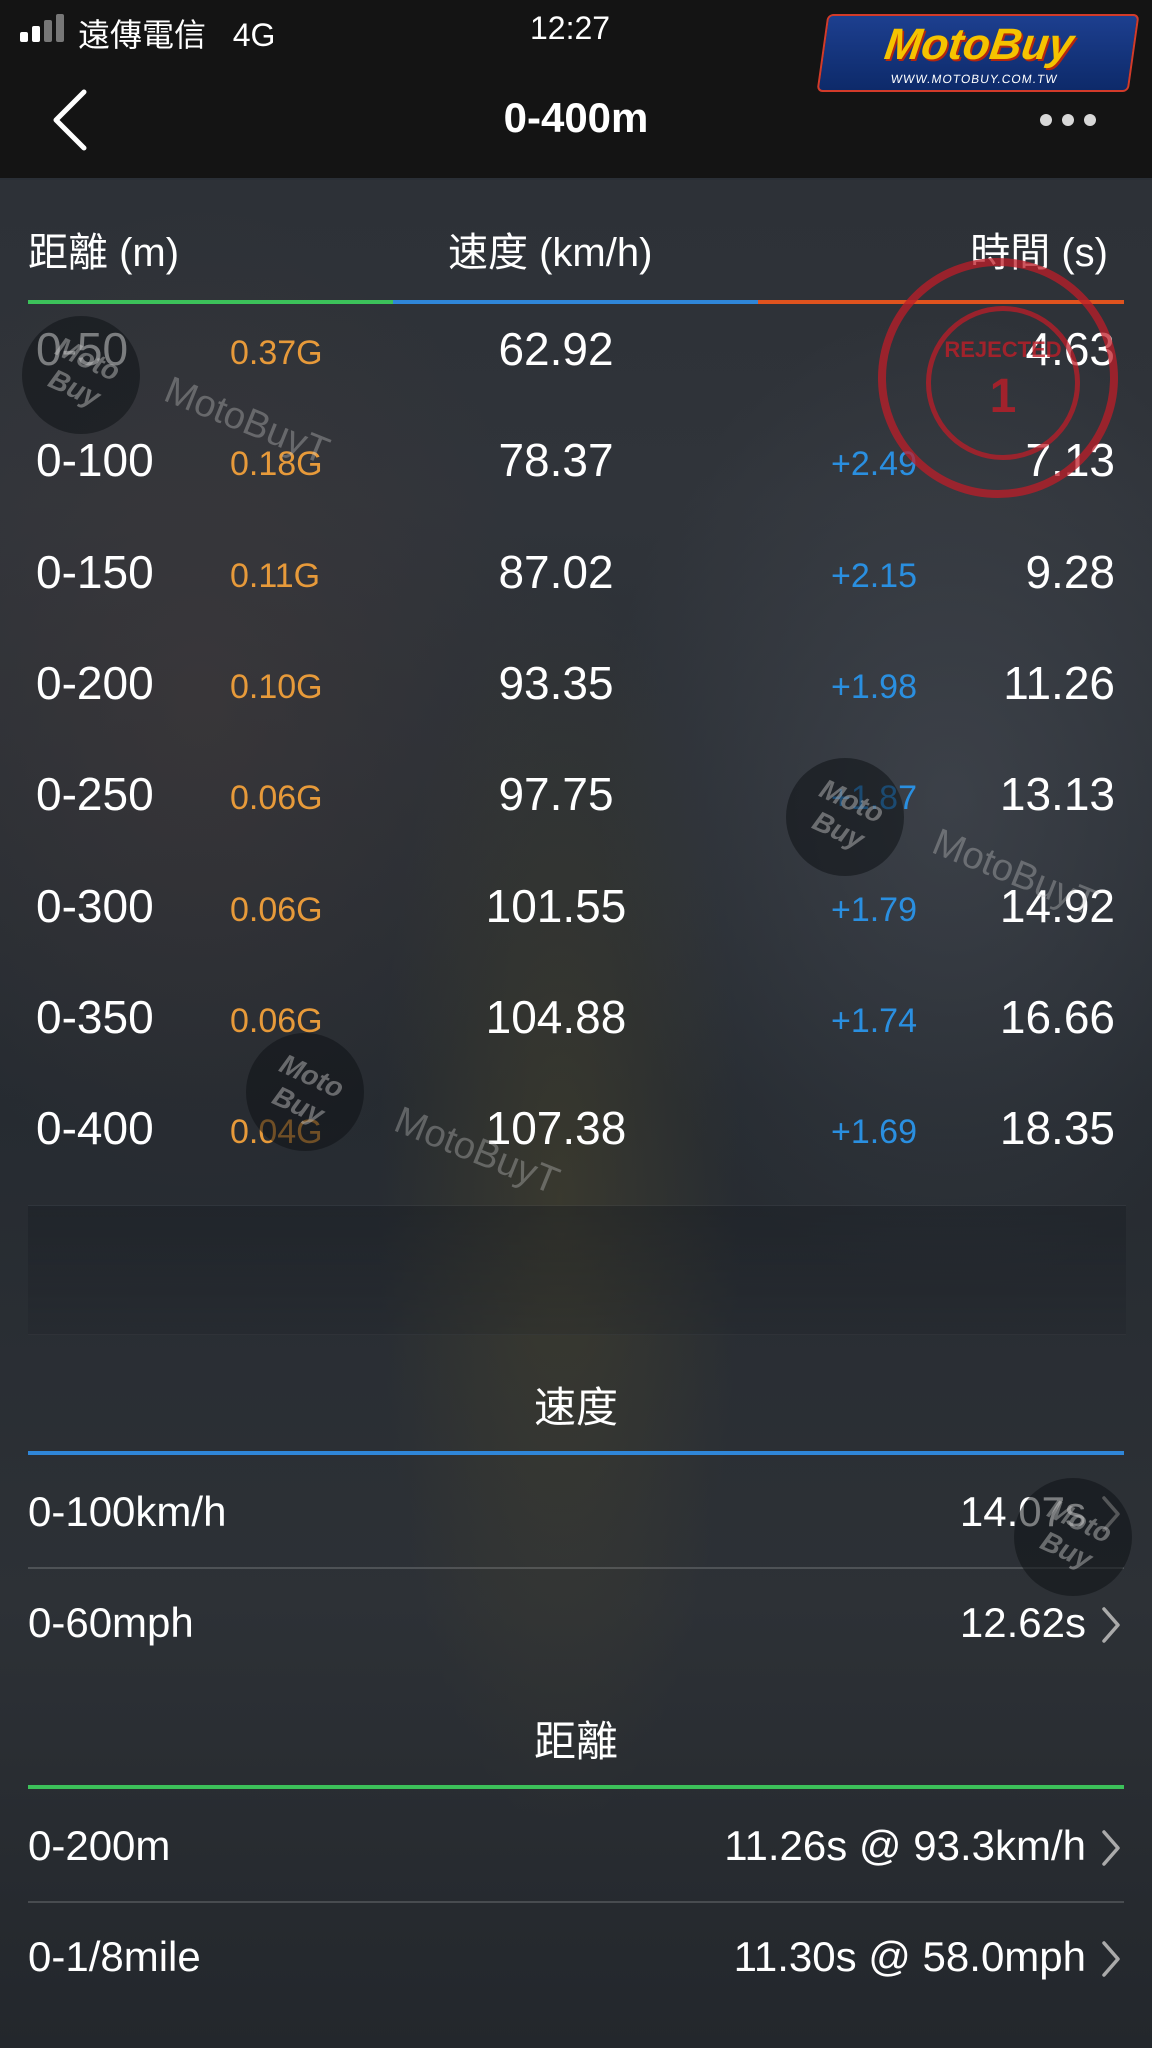 The height and width of the screenshot is (2048, 1152). I want to click on speed-cell: 104.88, so click(556, 1017).